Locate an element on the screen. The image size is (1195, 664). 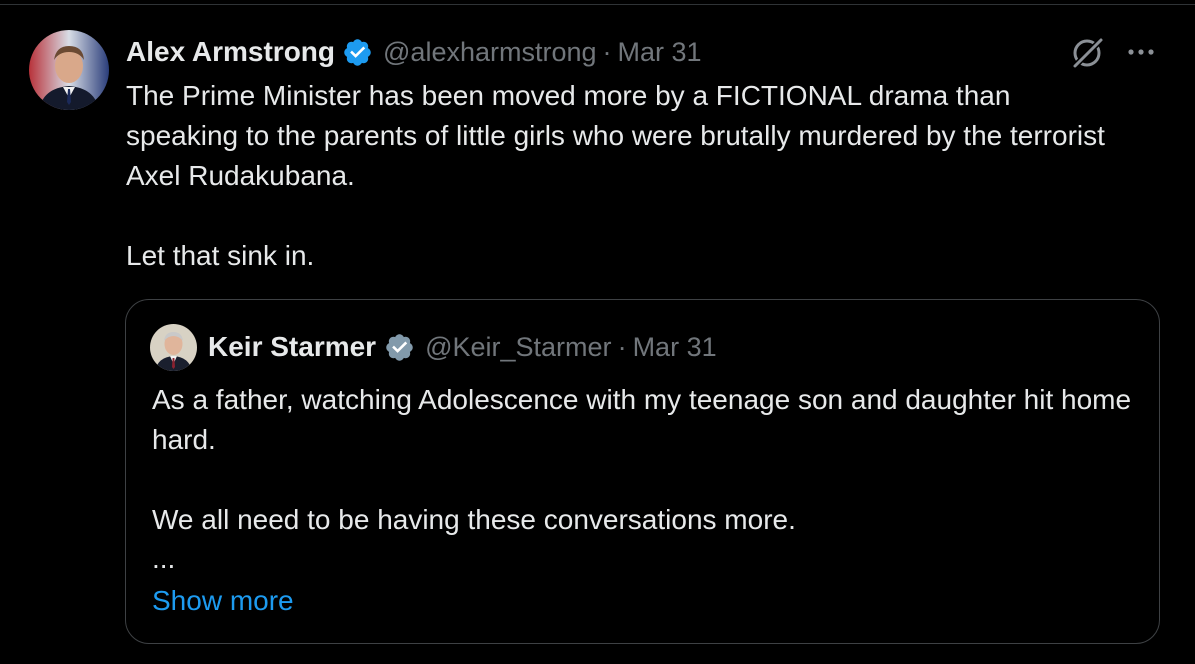
more-horizontal-icon is located at coordinates (1141, 52).